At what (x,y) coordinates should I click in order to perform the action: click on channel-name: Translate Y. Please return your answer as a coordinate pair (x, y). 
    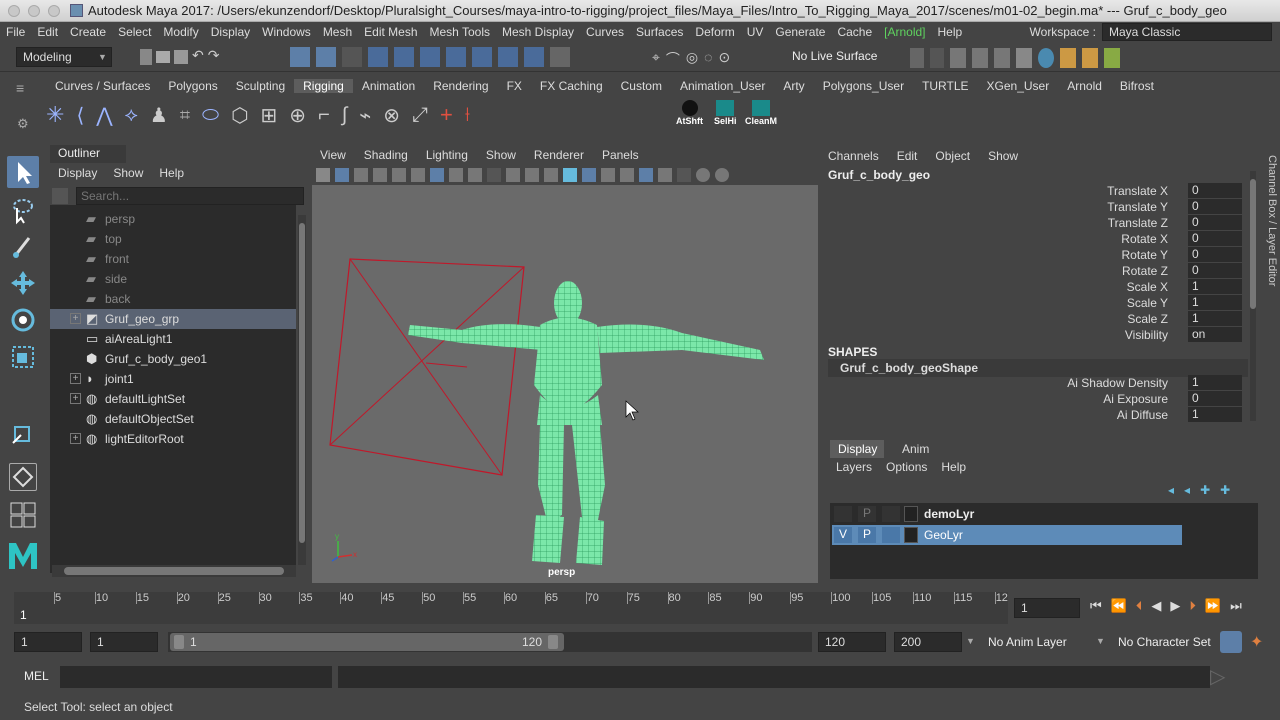
    Looking at the image, I should click on (1137, 207).